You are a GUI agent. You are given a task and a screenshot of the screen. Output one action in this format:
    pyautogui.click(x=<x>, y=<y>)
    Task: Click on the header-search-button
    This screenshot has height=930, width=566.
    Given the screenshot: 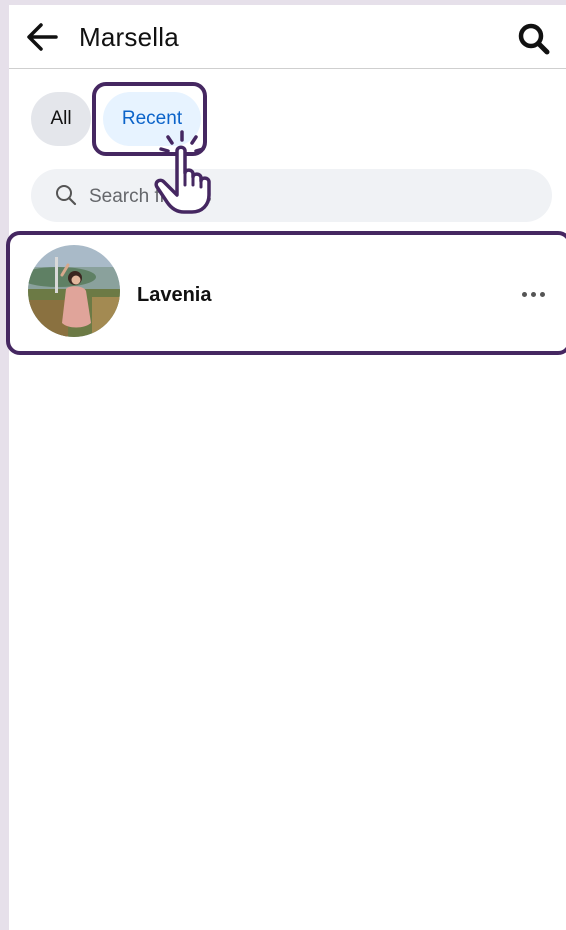 What is the action you would take?
    pyautogui.click(x=534, y=39)
    